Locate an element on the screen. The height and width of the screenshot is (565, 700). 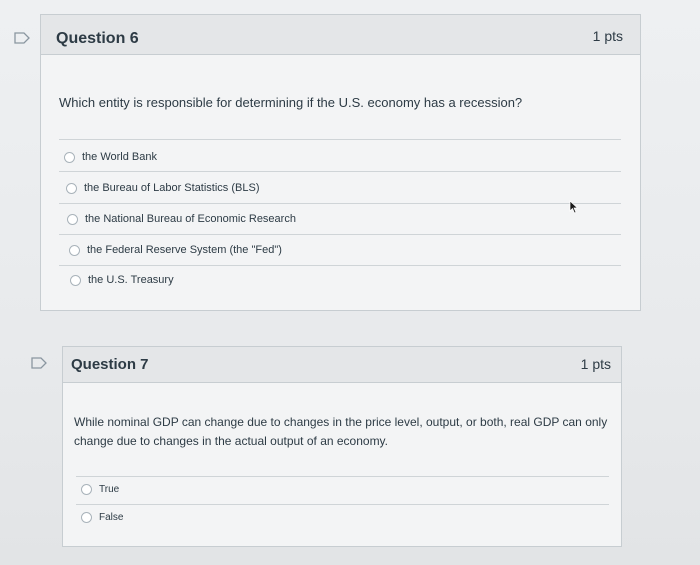
answer-label: False is located at coordinates (111, 517).